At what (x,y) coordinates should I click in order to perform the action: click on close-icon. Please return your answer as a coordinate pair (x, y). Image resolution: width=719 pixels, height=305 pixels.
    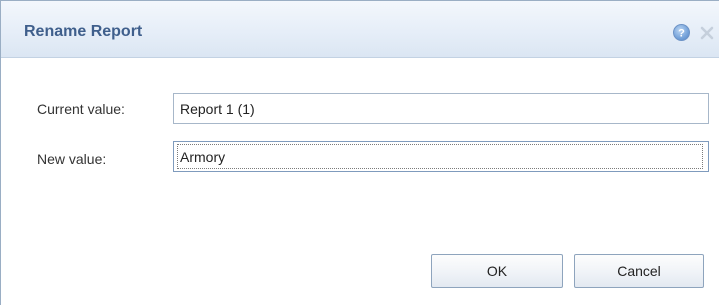
    Looking at the image, I should click on (707, 33).